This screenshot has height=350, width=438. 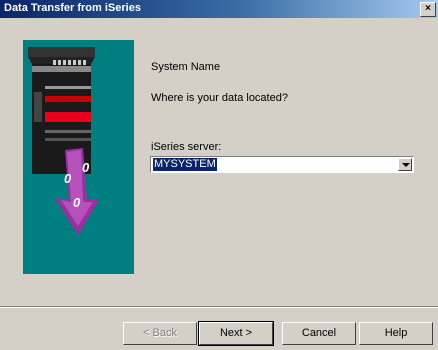 What do you see at coordinates (186, 147) in the screenshot?
I see `server-field-label: iSeries server:` at bounding box center [186, 147].